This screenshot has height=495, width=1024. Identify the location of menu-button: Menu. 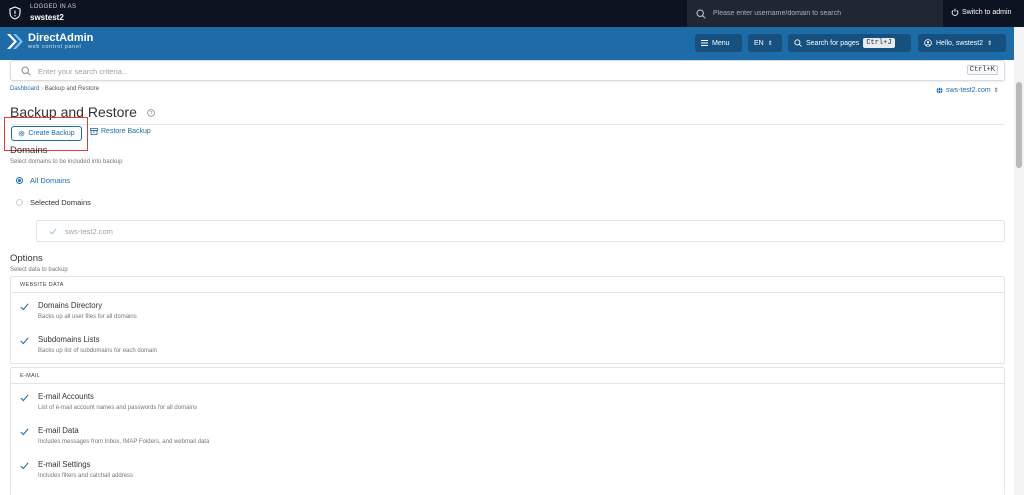
(718, 43).